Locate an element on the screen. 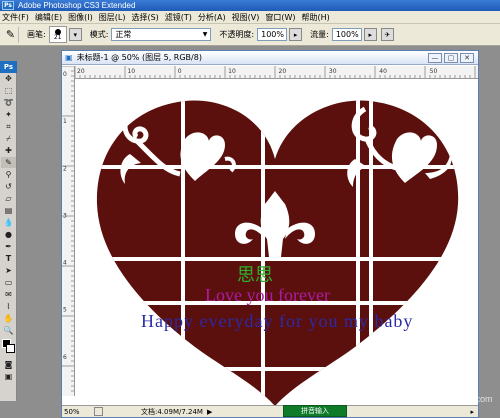  status-options-icon is located at coordinates (98, 411).